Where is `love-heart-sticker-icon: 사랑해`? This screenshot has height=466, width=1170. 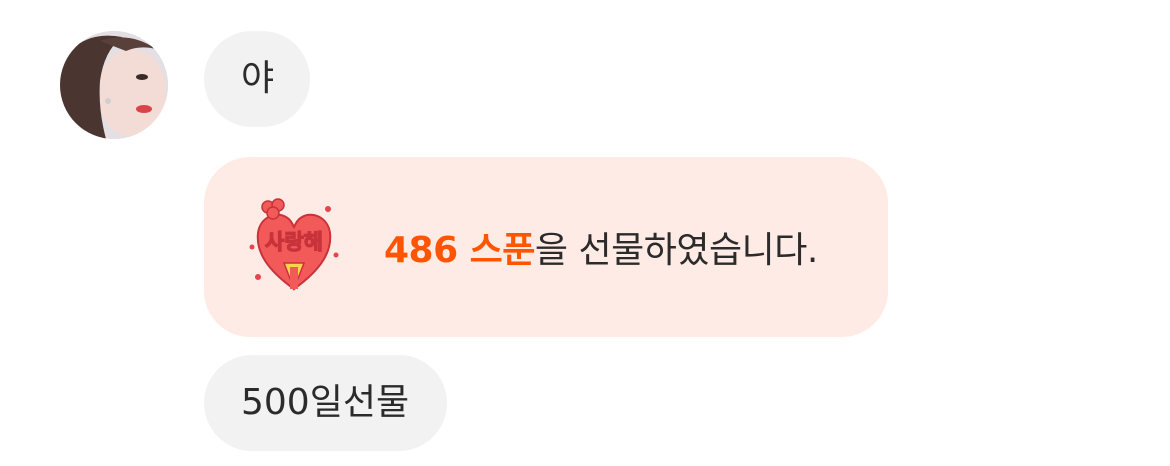 love-heart-sticker-icon: 사랑해 is located at coordinates (294, 245).